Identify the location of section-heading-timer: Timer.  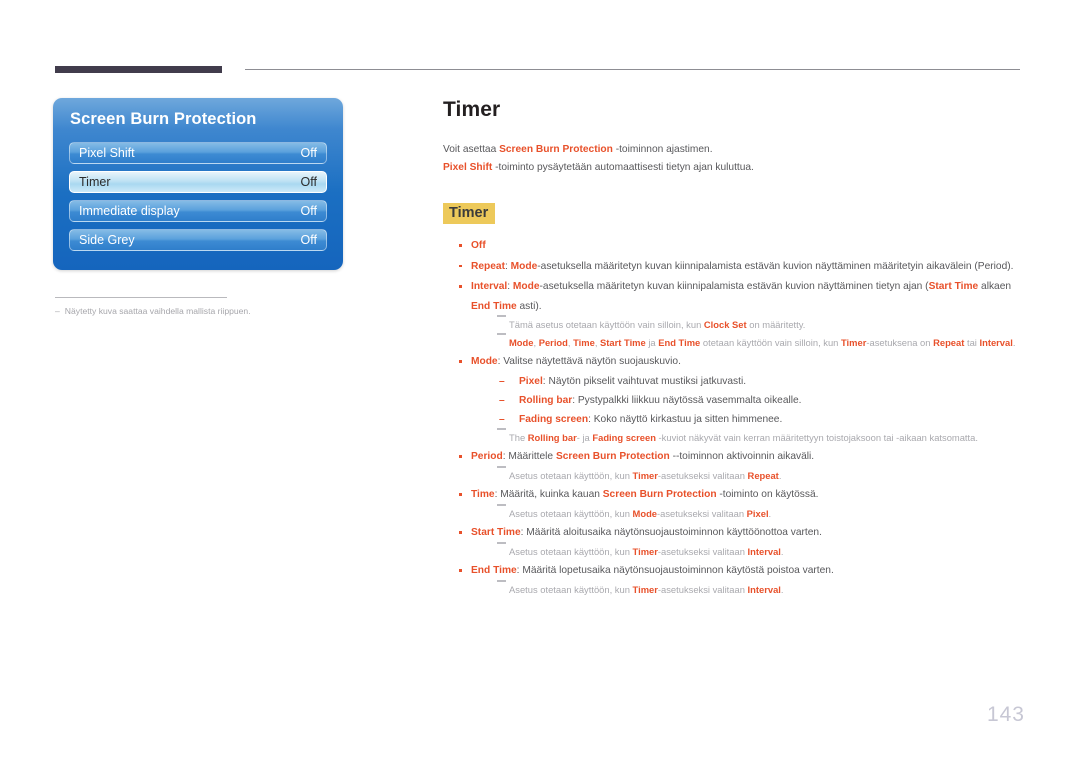
(469, 213).